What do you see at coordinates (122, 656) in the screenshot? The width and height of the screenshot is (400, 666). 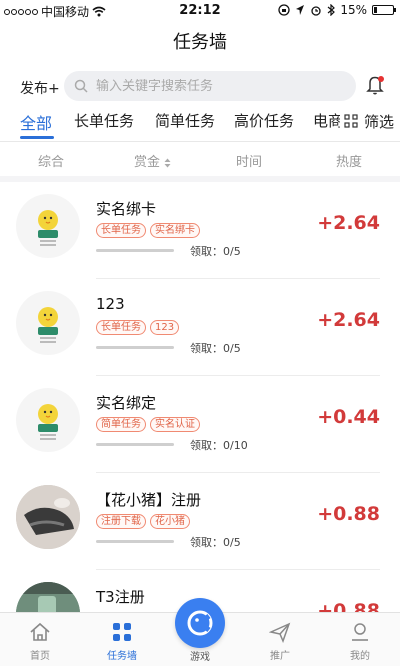 I see `tabbar-task-wall-label: 任务墙` at bounding box center [122, 656].